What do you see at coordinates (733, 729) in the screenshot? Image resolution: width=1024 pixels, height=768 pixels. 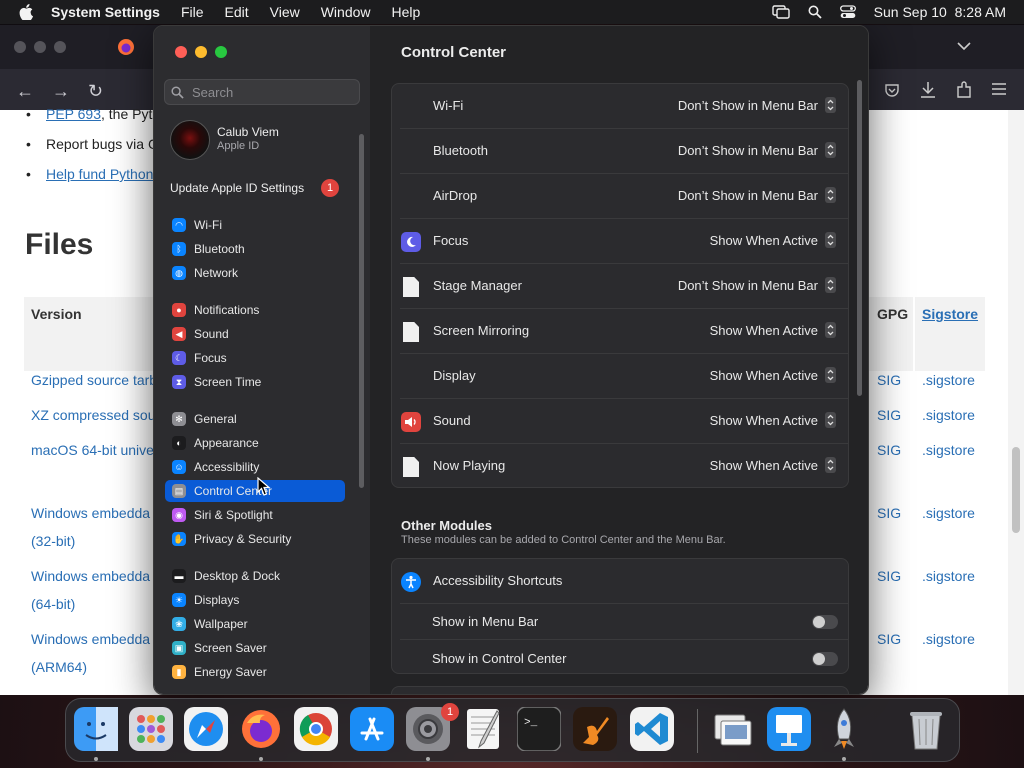 I see `preview-icon` at bounding box center [733, 729].